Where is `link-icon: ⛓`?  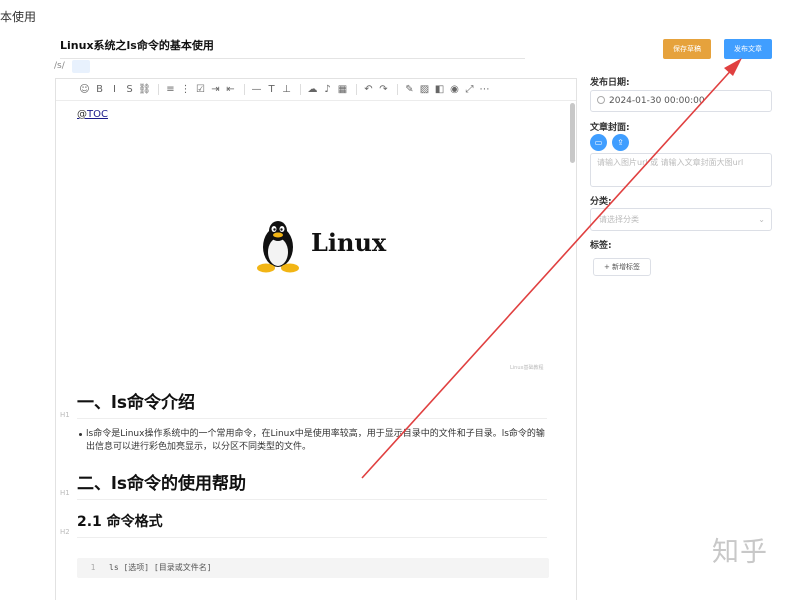
link-icon: ⛓ is located at coordinates (144, 89).